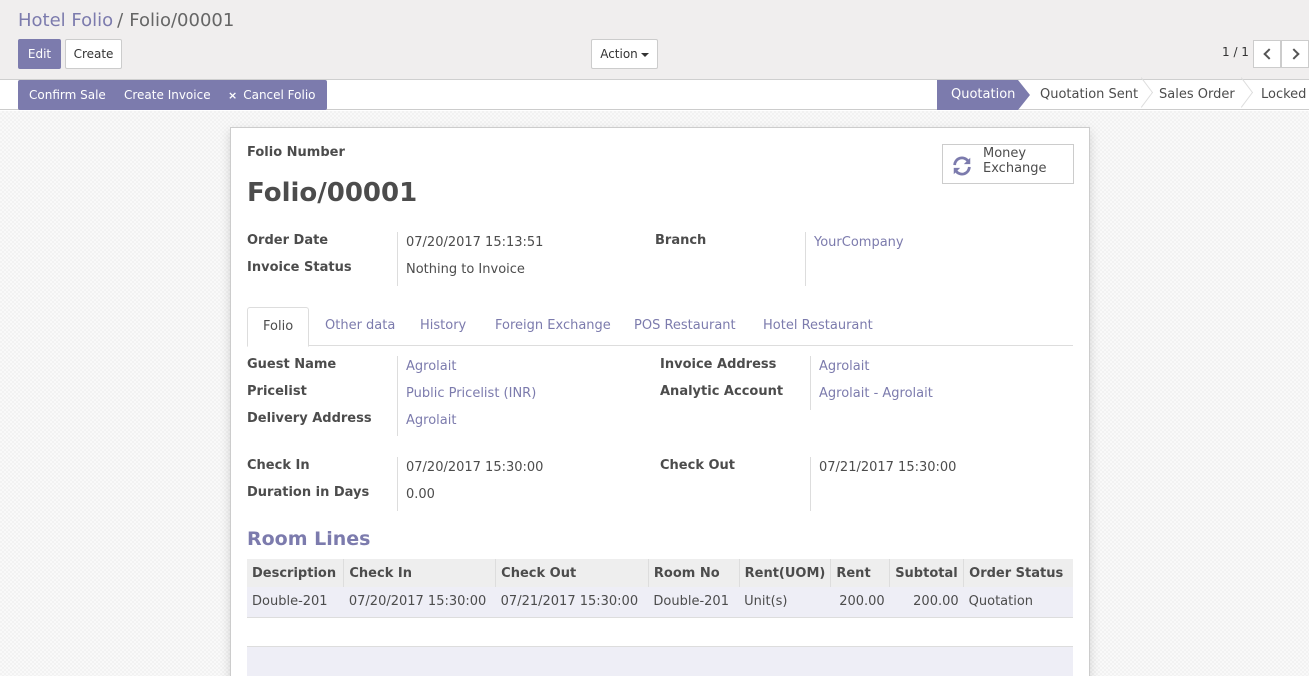 The height and width of the screenshot is (676, 1309). Describe the element at coordinates (475, 242) in the screenshot. I see `order-date-value: 07/20/2017 15:13:51` at that location.